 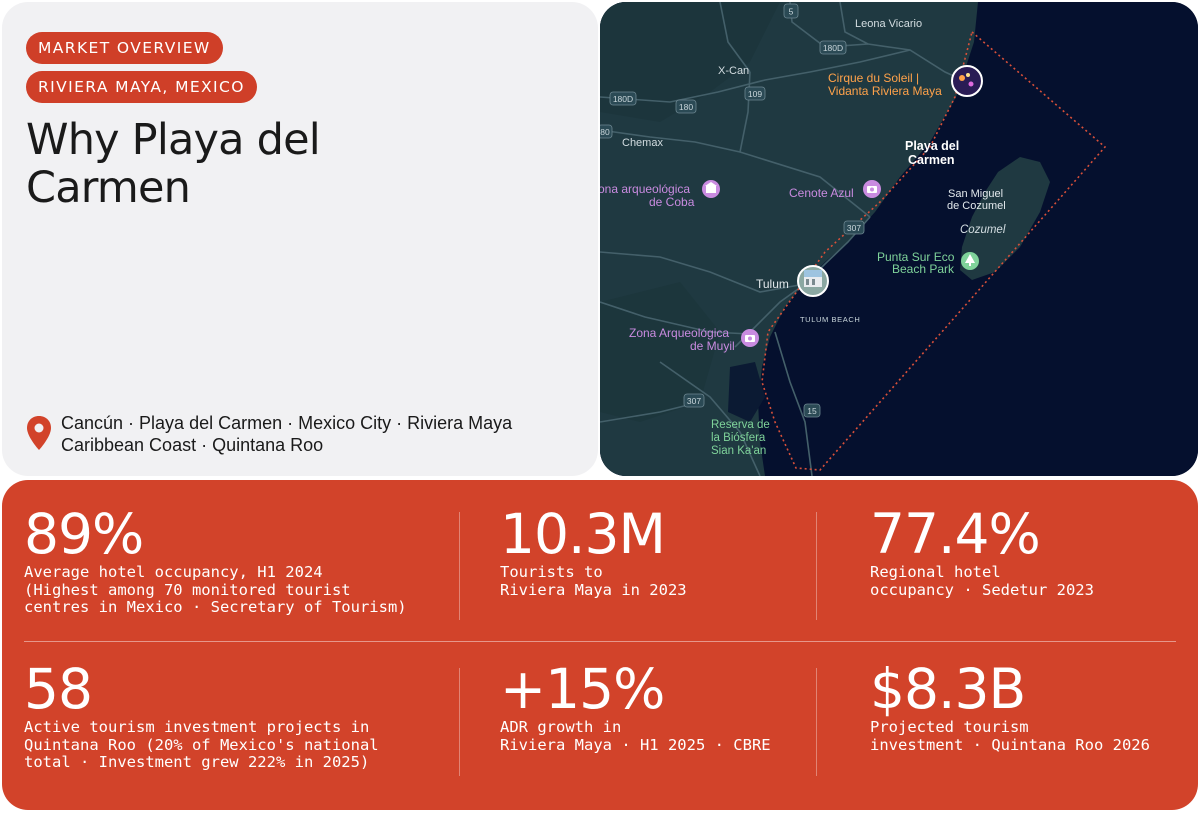 What do you see at coordinates (830, 319) in the screenshot?
I see `label-tulum-beach: TULUM BEACH` at bounding box center [830, 319].